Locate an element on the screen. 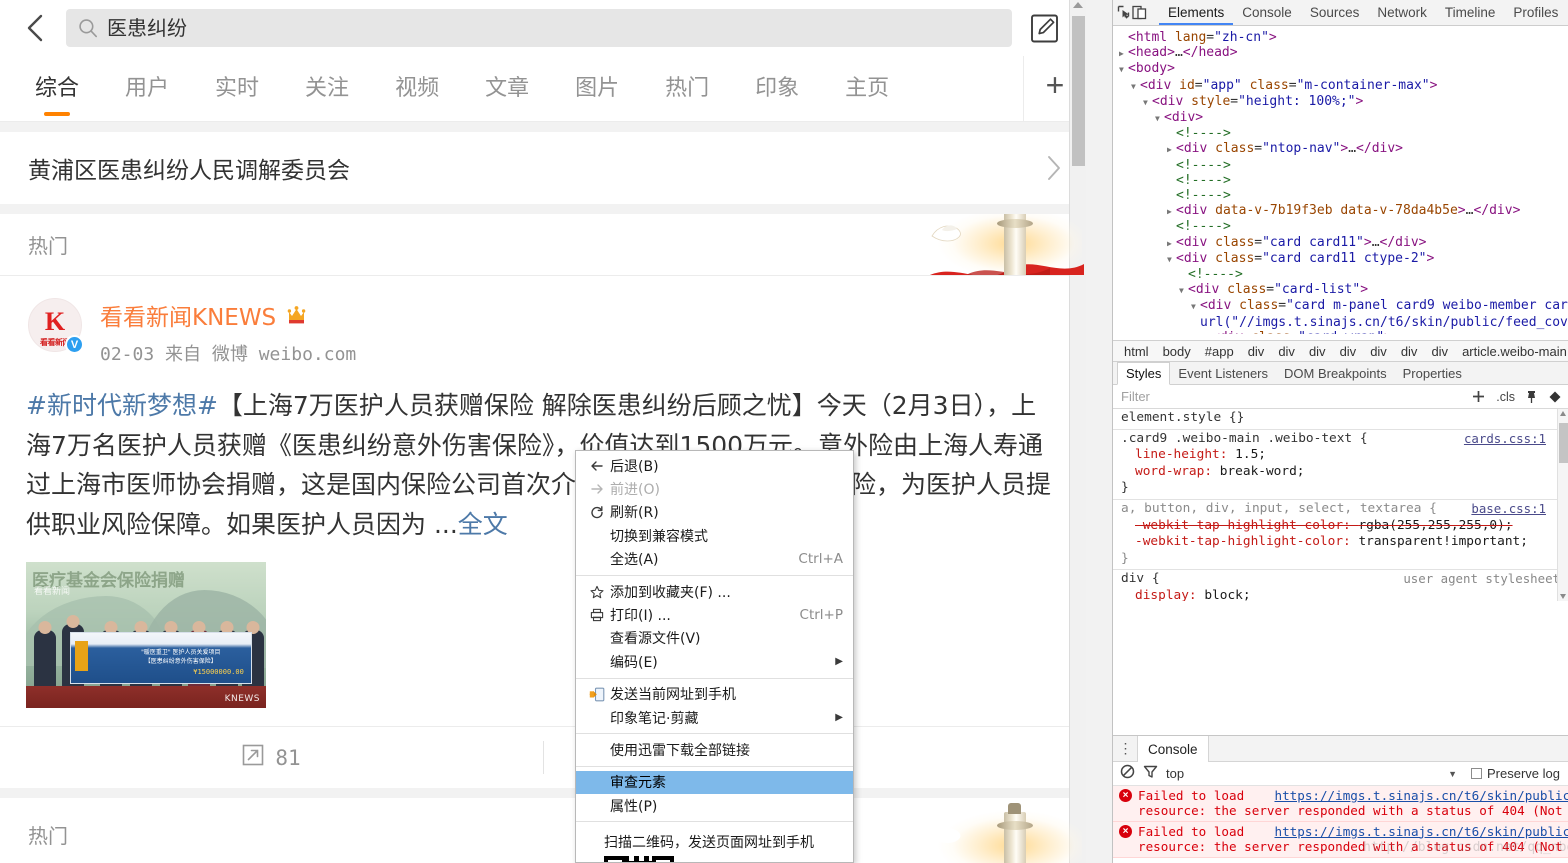 The width and height of the screenshot is (1568, 863). breadcrumb-item-9: div is located at coordinates (1439, 351).